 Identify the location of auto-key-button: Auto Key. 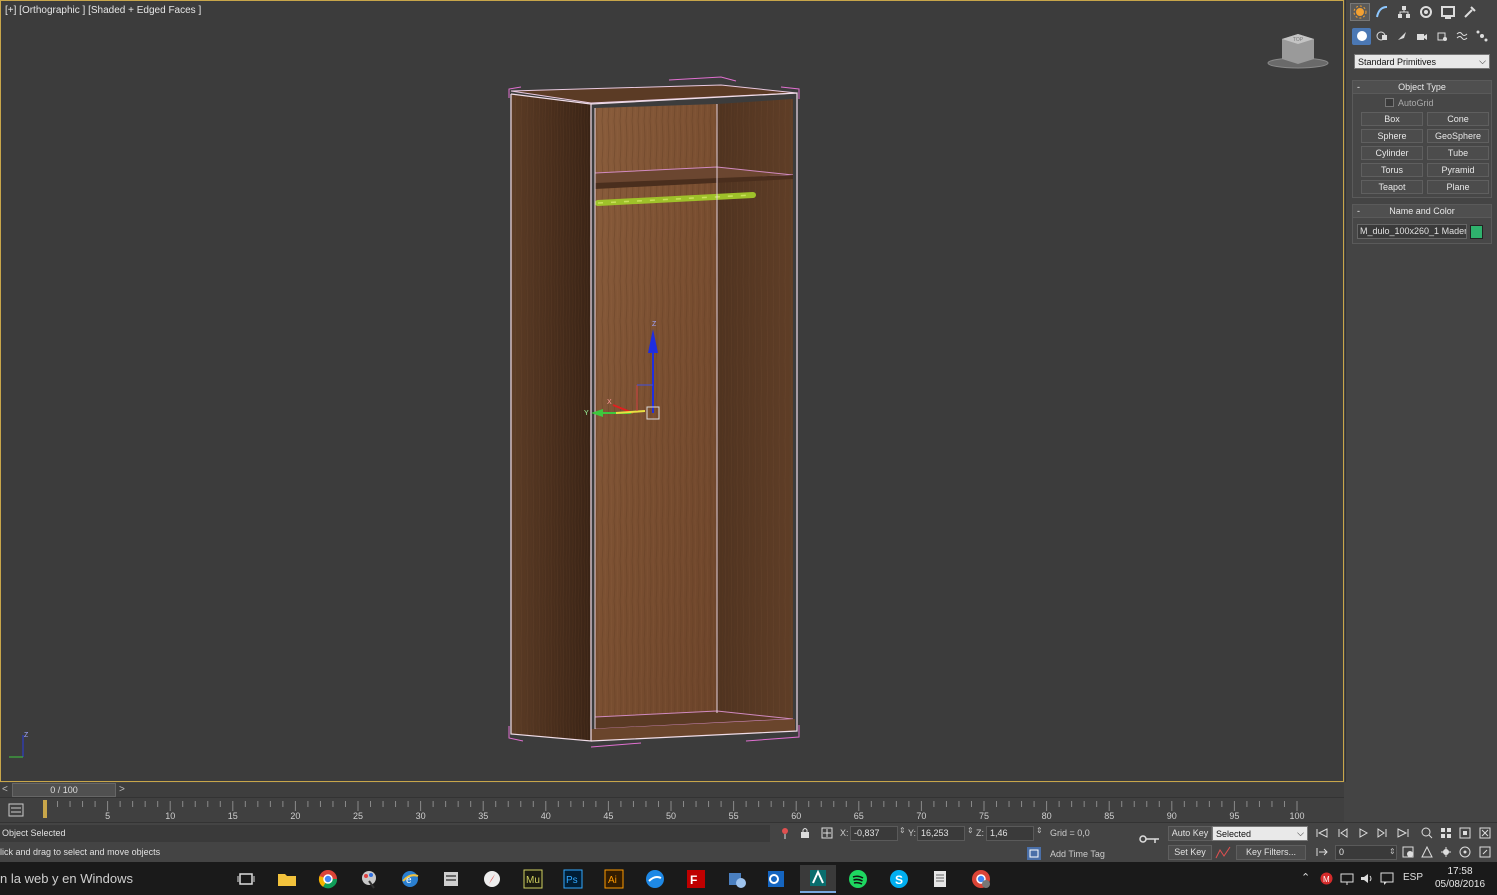
(1190, 833).